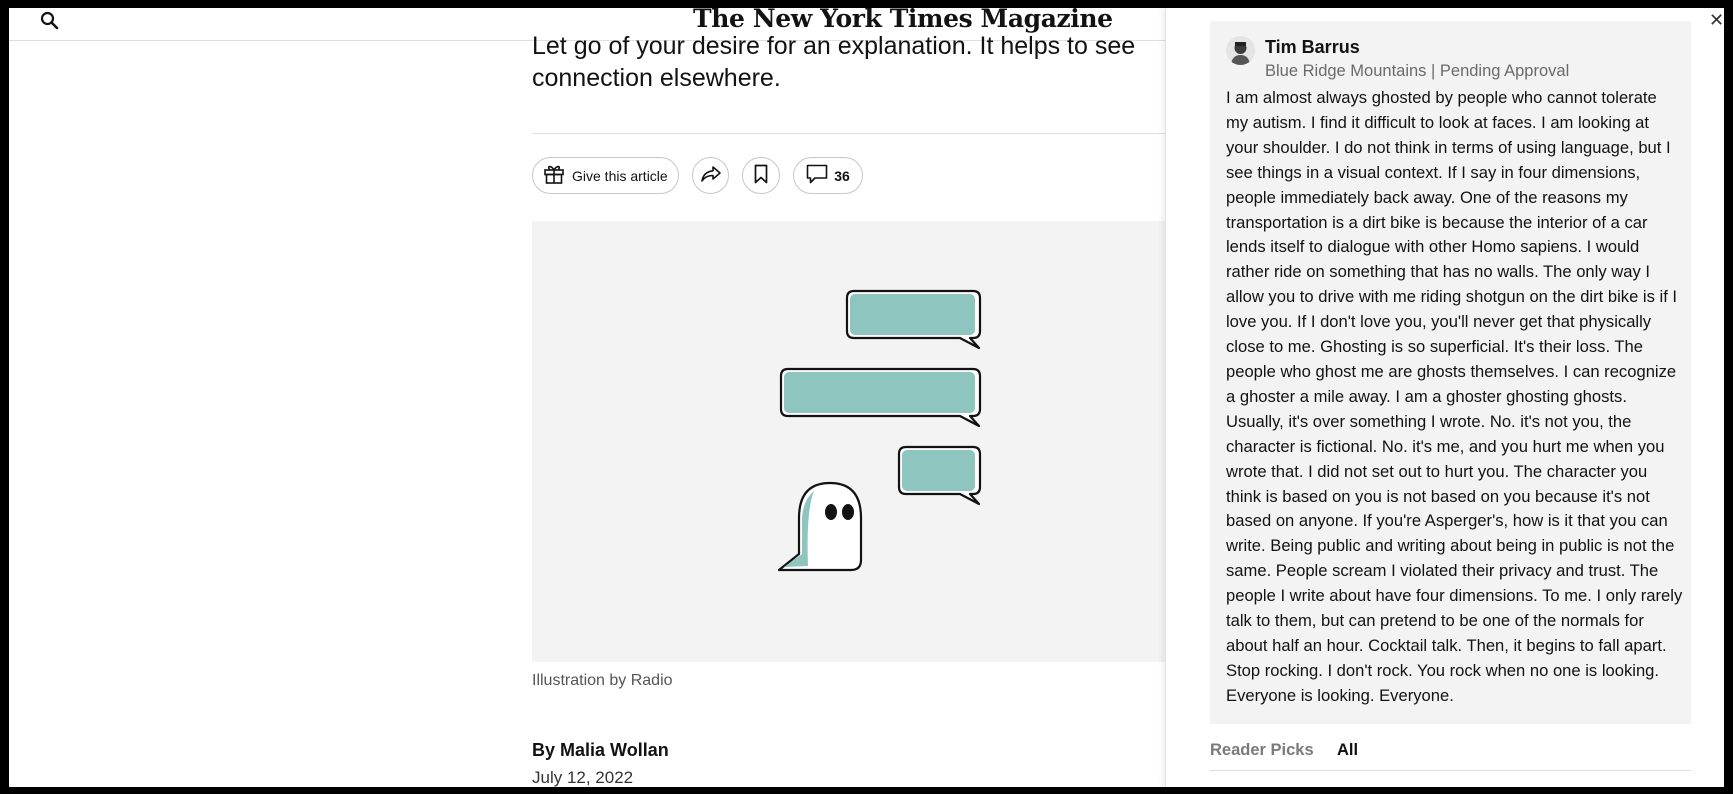 This screenshot has height=794, width=1733. Describe the element at coordinates (842, 175) in the screenshot. I see `comments-count: 36` at that location.